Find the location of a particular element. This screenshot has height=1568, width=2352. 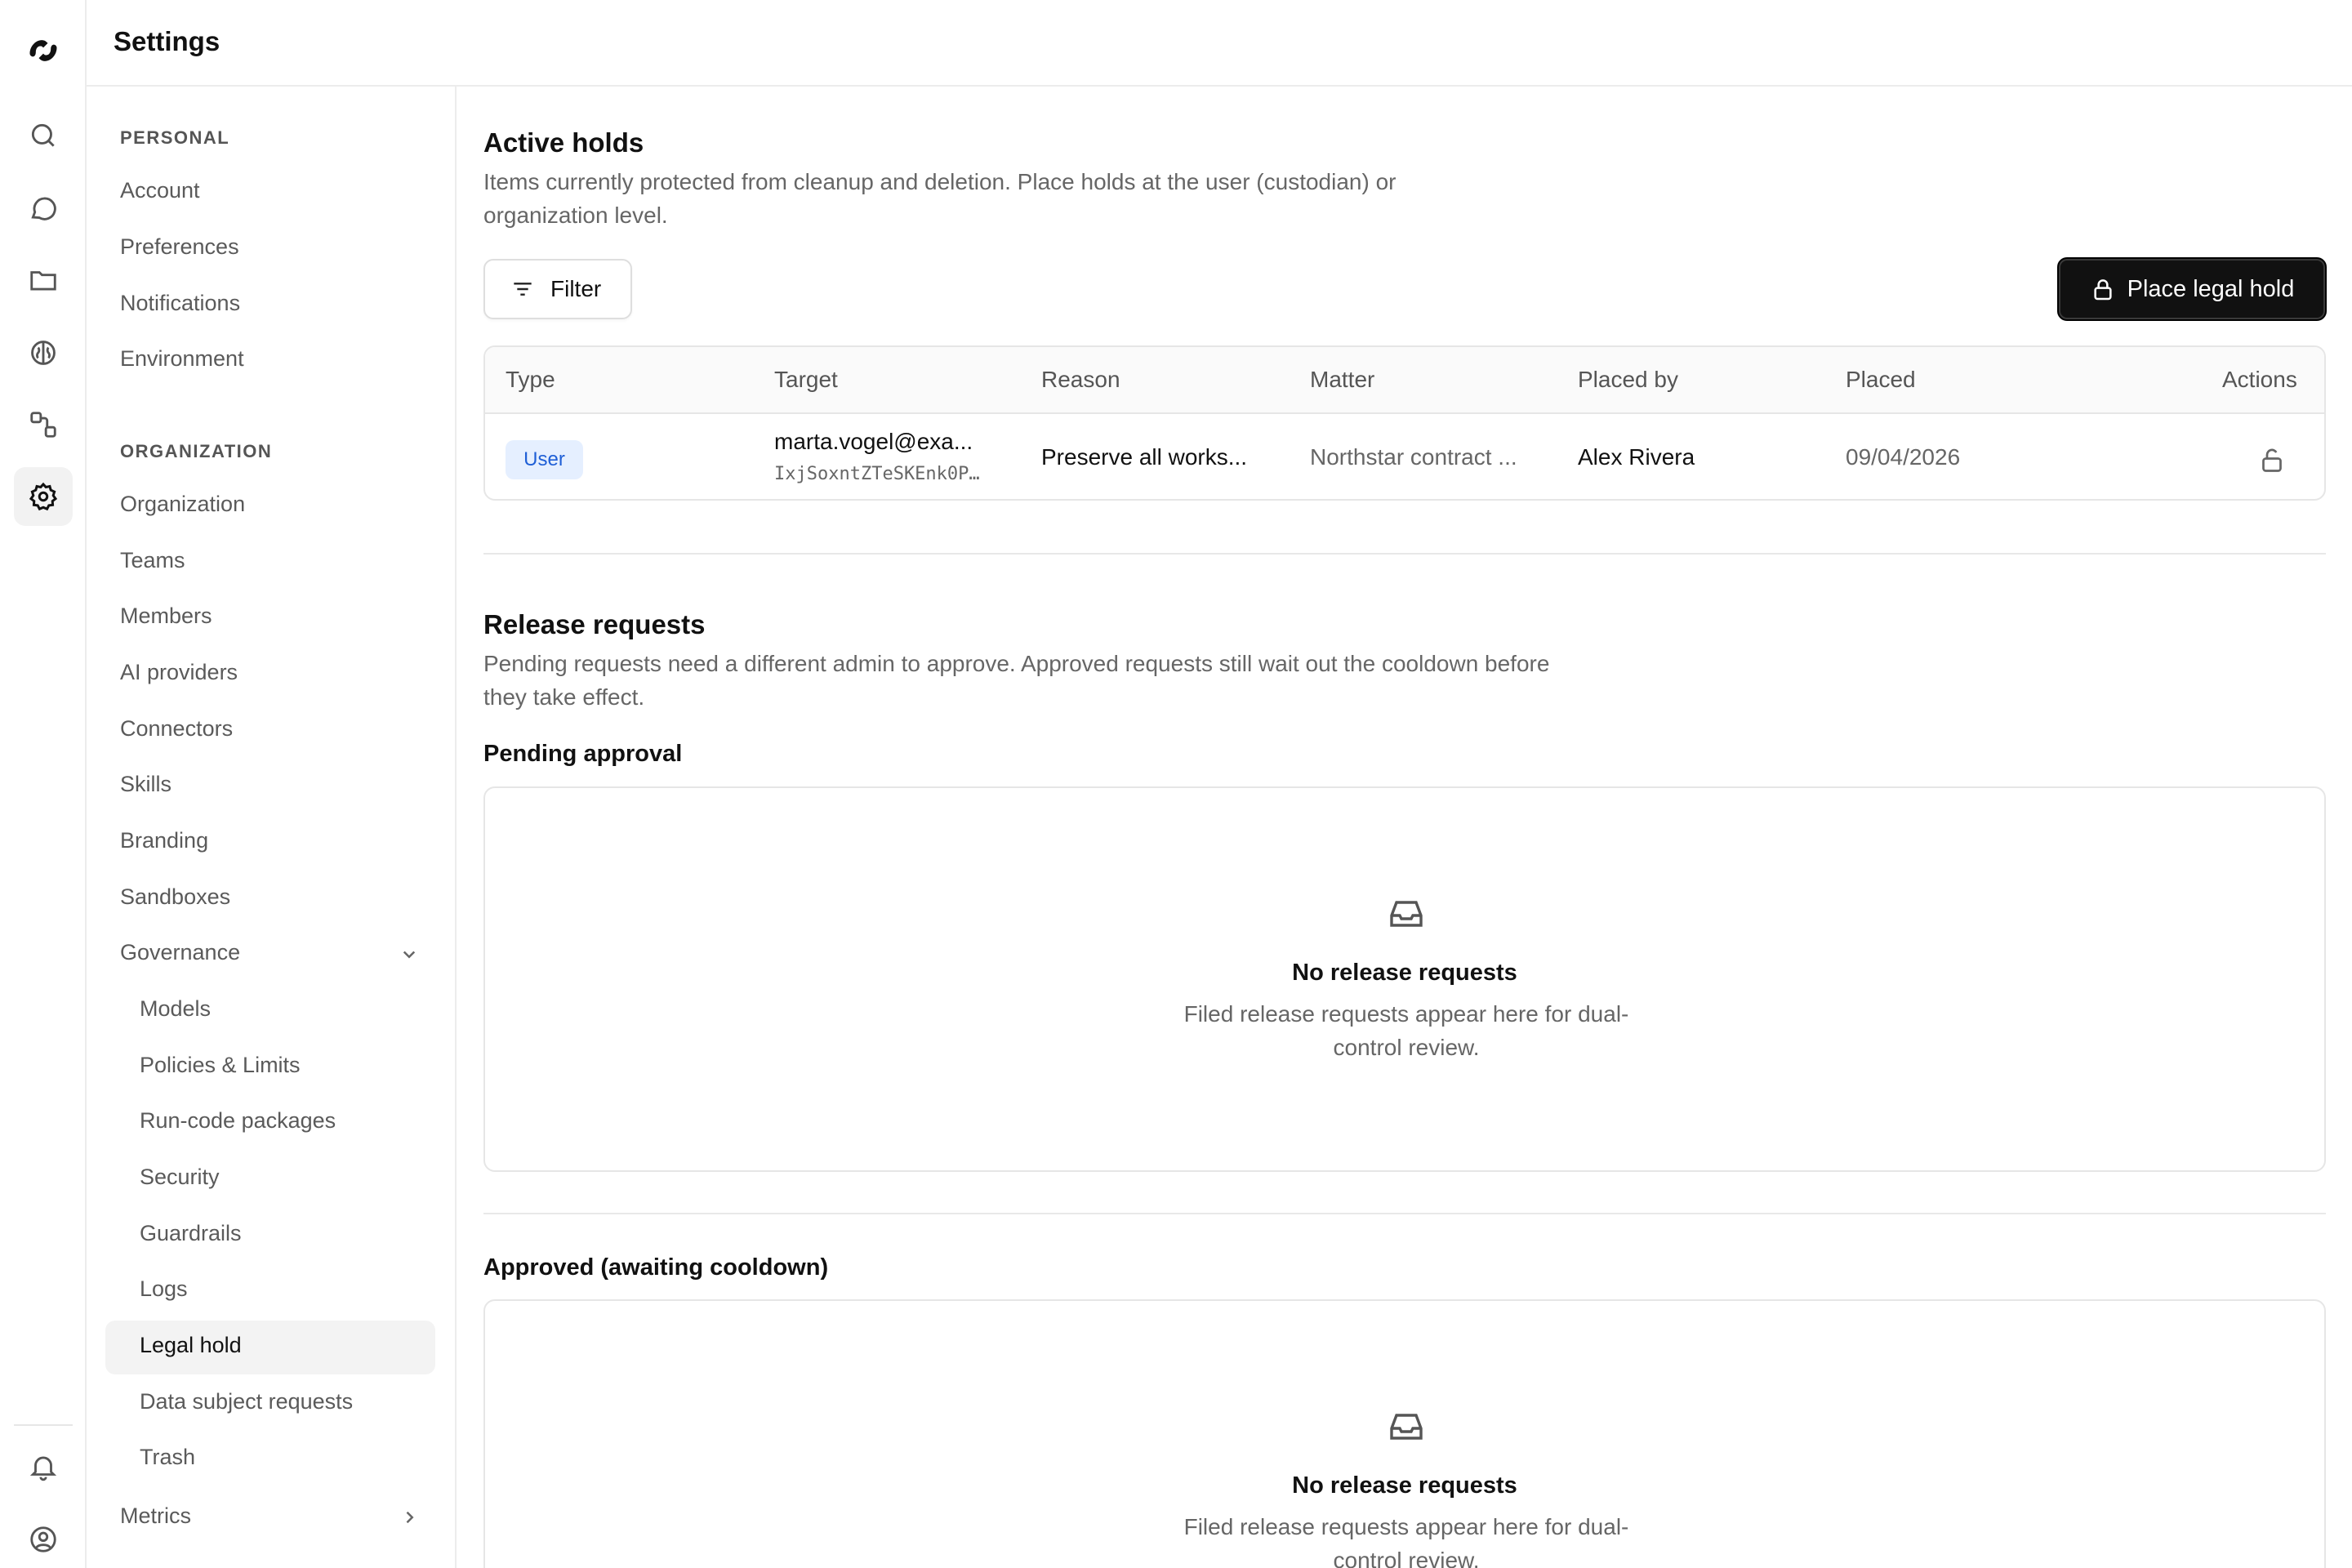

sidebar-item-account: Account is located at coordinates (160, 190).